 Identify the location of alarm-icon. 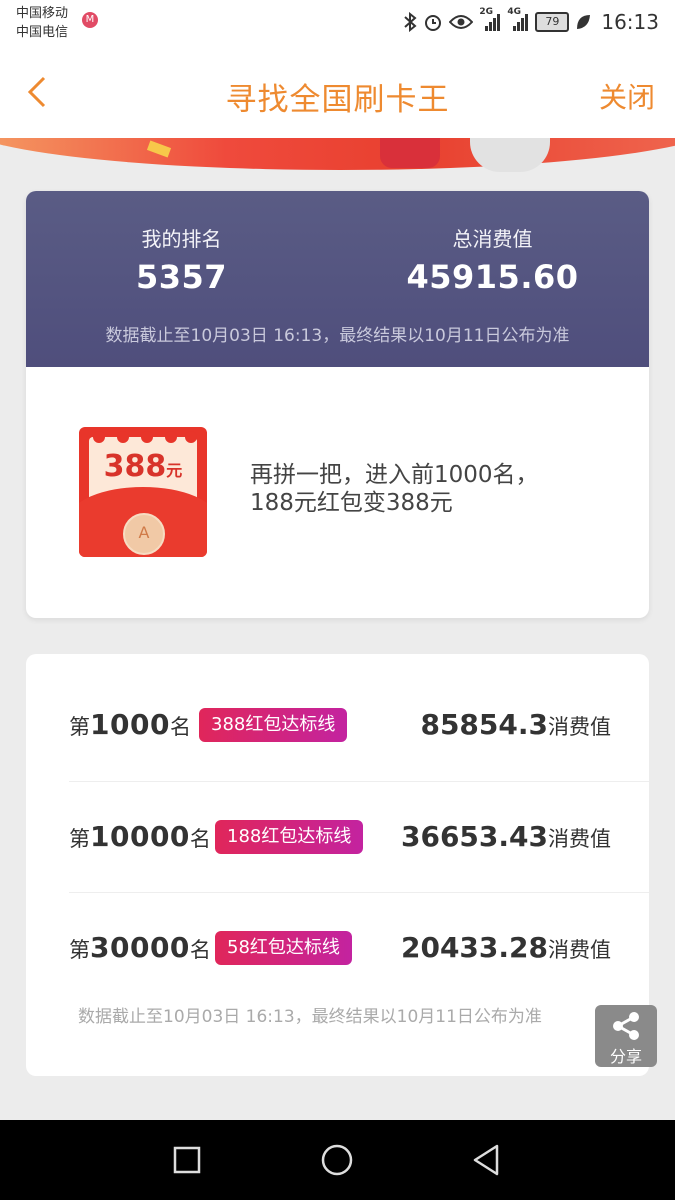
(433, 23).